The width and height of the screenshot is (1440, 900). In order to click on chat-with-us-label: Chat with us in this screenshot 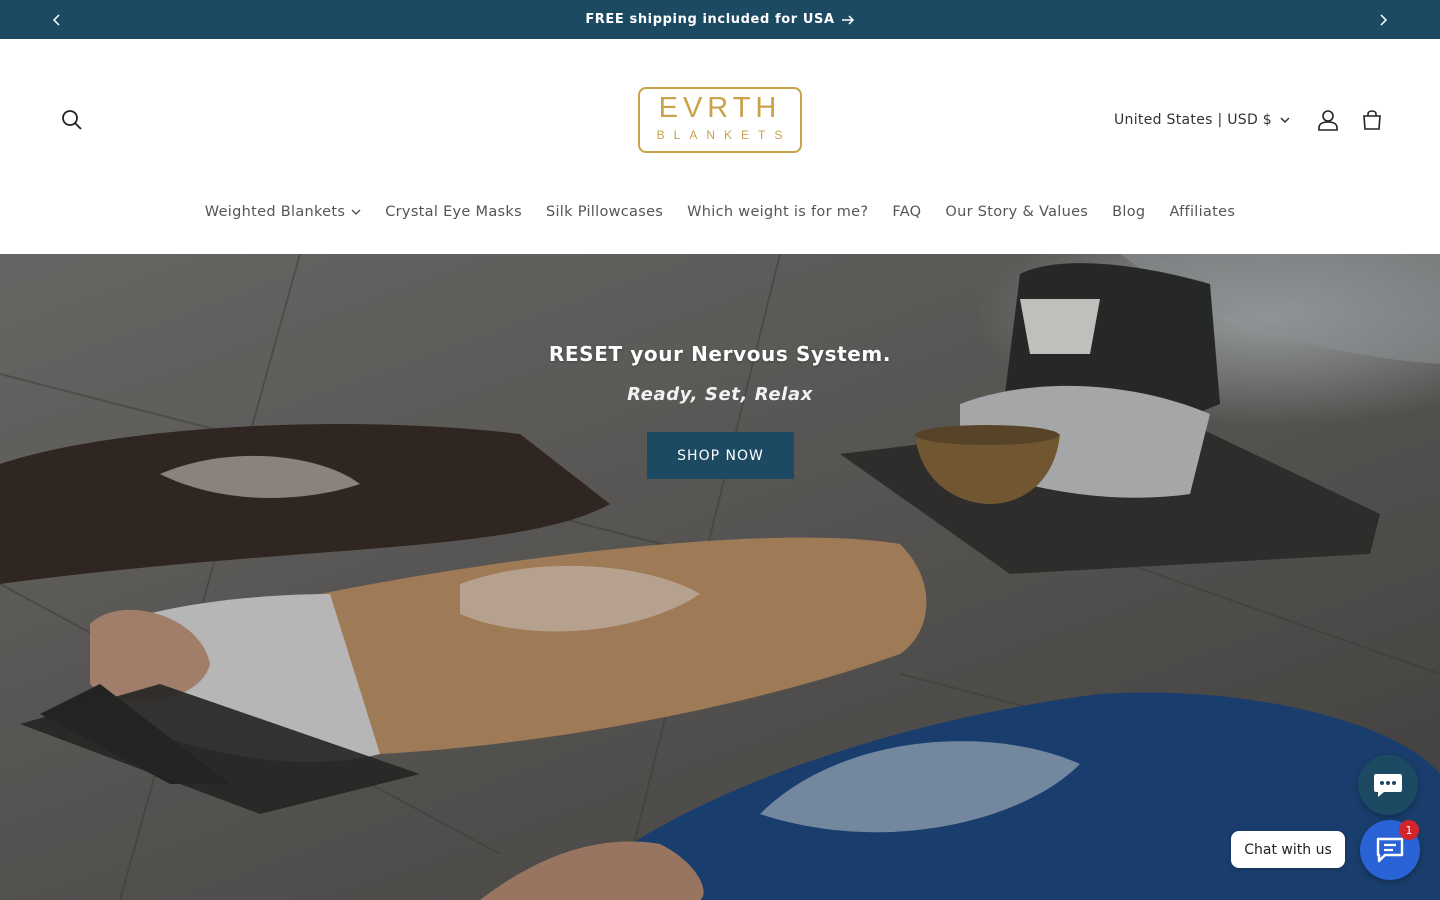, I will do `click(1288, 849)`.